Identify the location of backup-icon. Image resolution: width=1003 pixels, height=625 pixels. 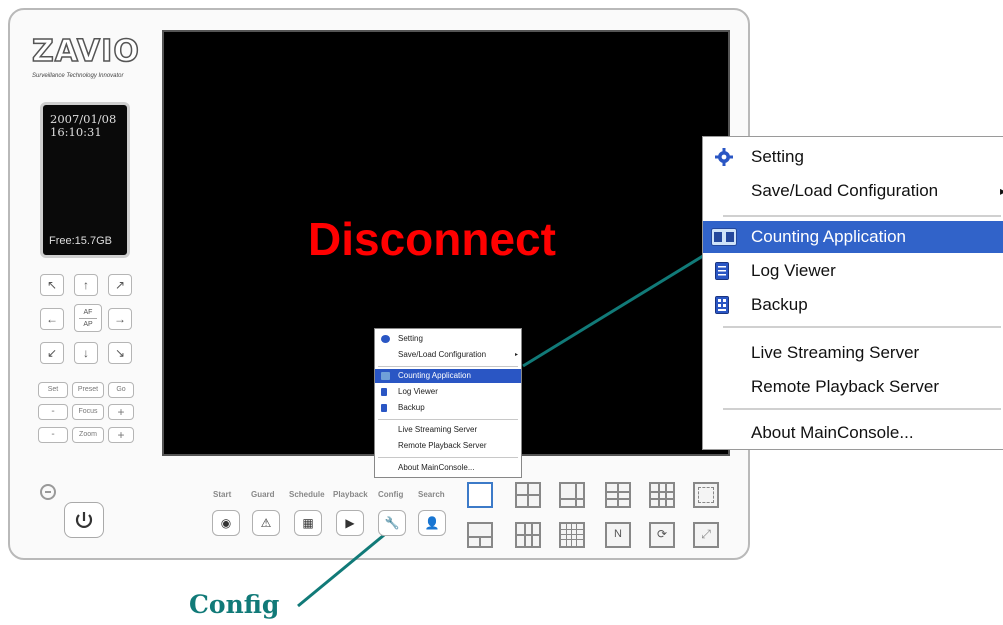
(722, 305).